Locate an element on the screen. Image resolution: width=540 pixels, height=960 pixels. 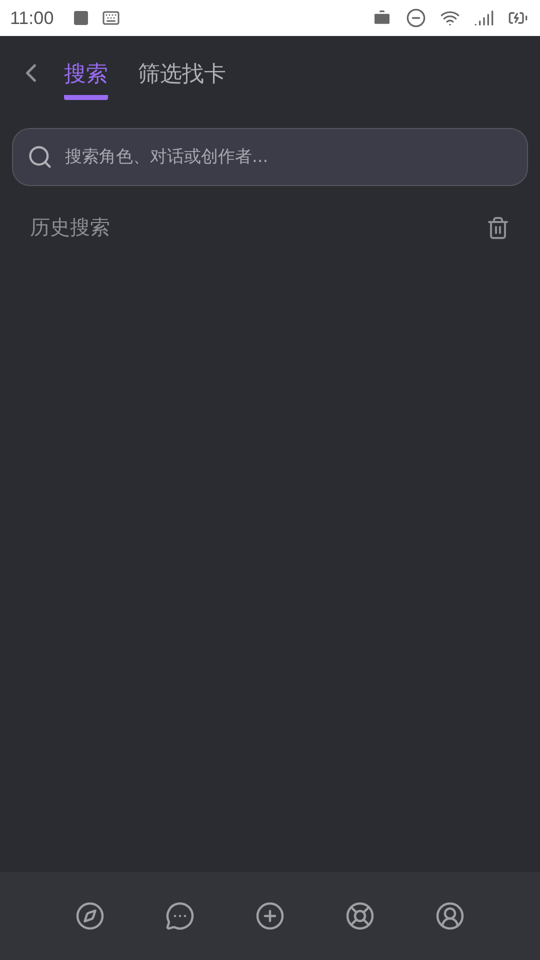
history-title: 历史搜索 is located at coordinates (70, 227).